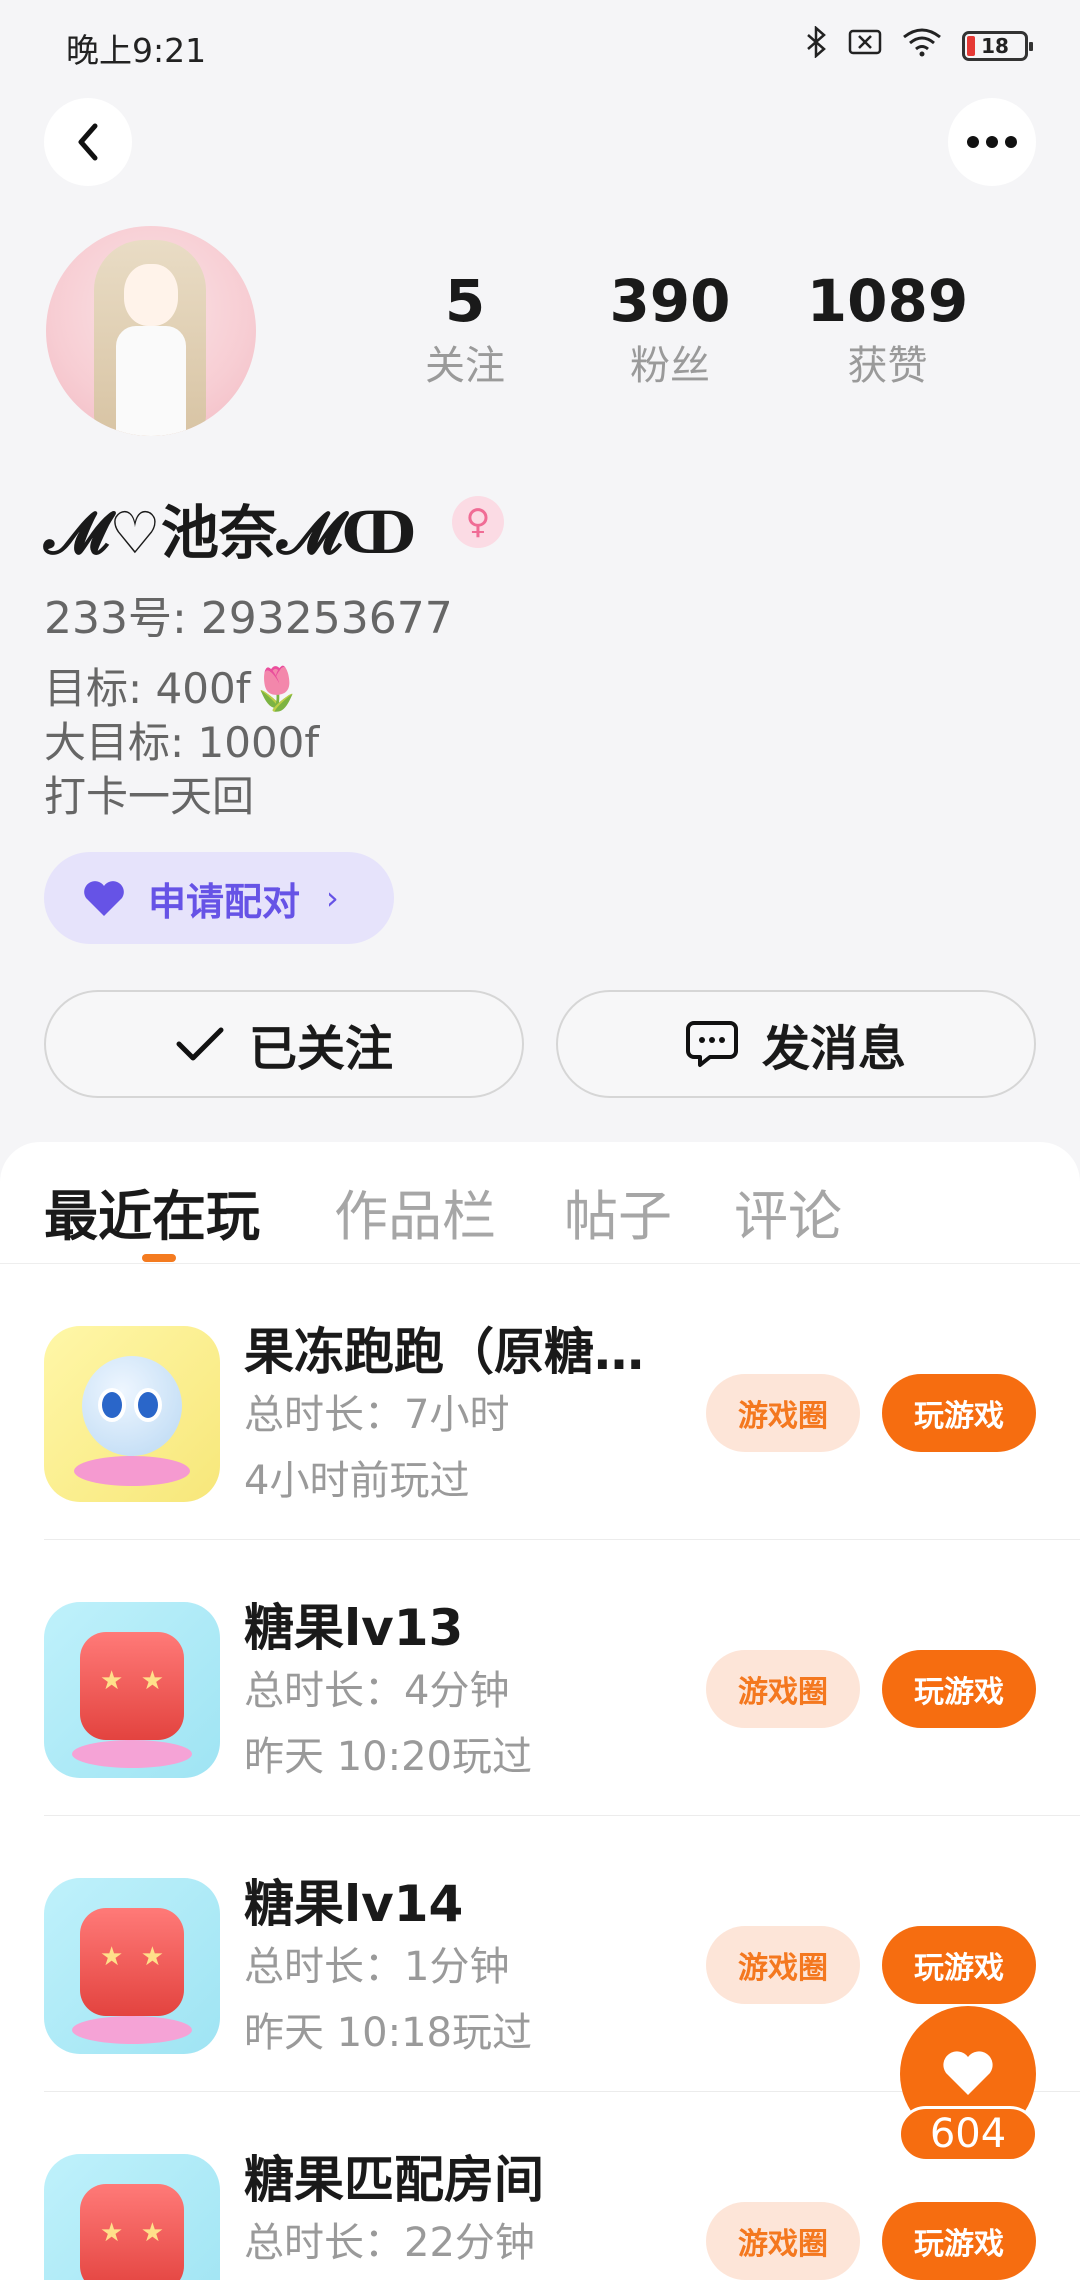 This screenshot has width=1080, height=2280. I want to click on more-dots-icon, so click(992, 142).